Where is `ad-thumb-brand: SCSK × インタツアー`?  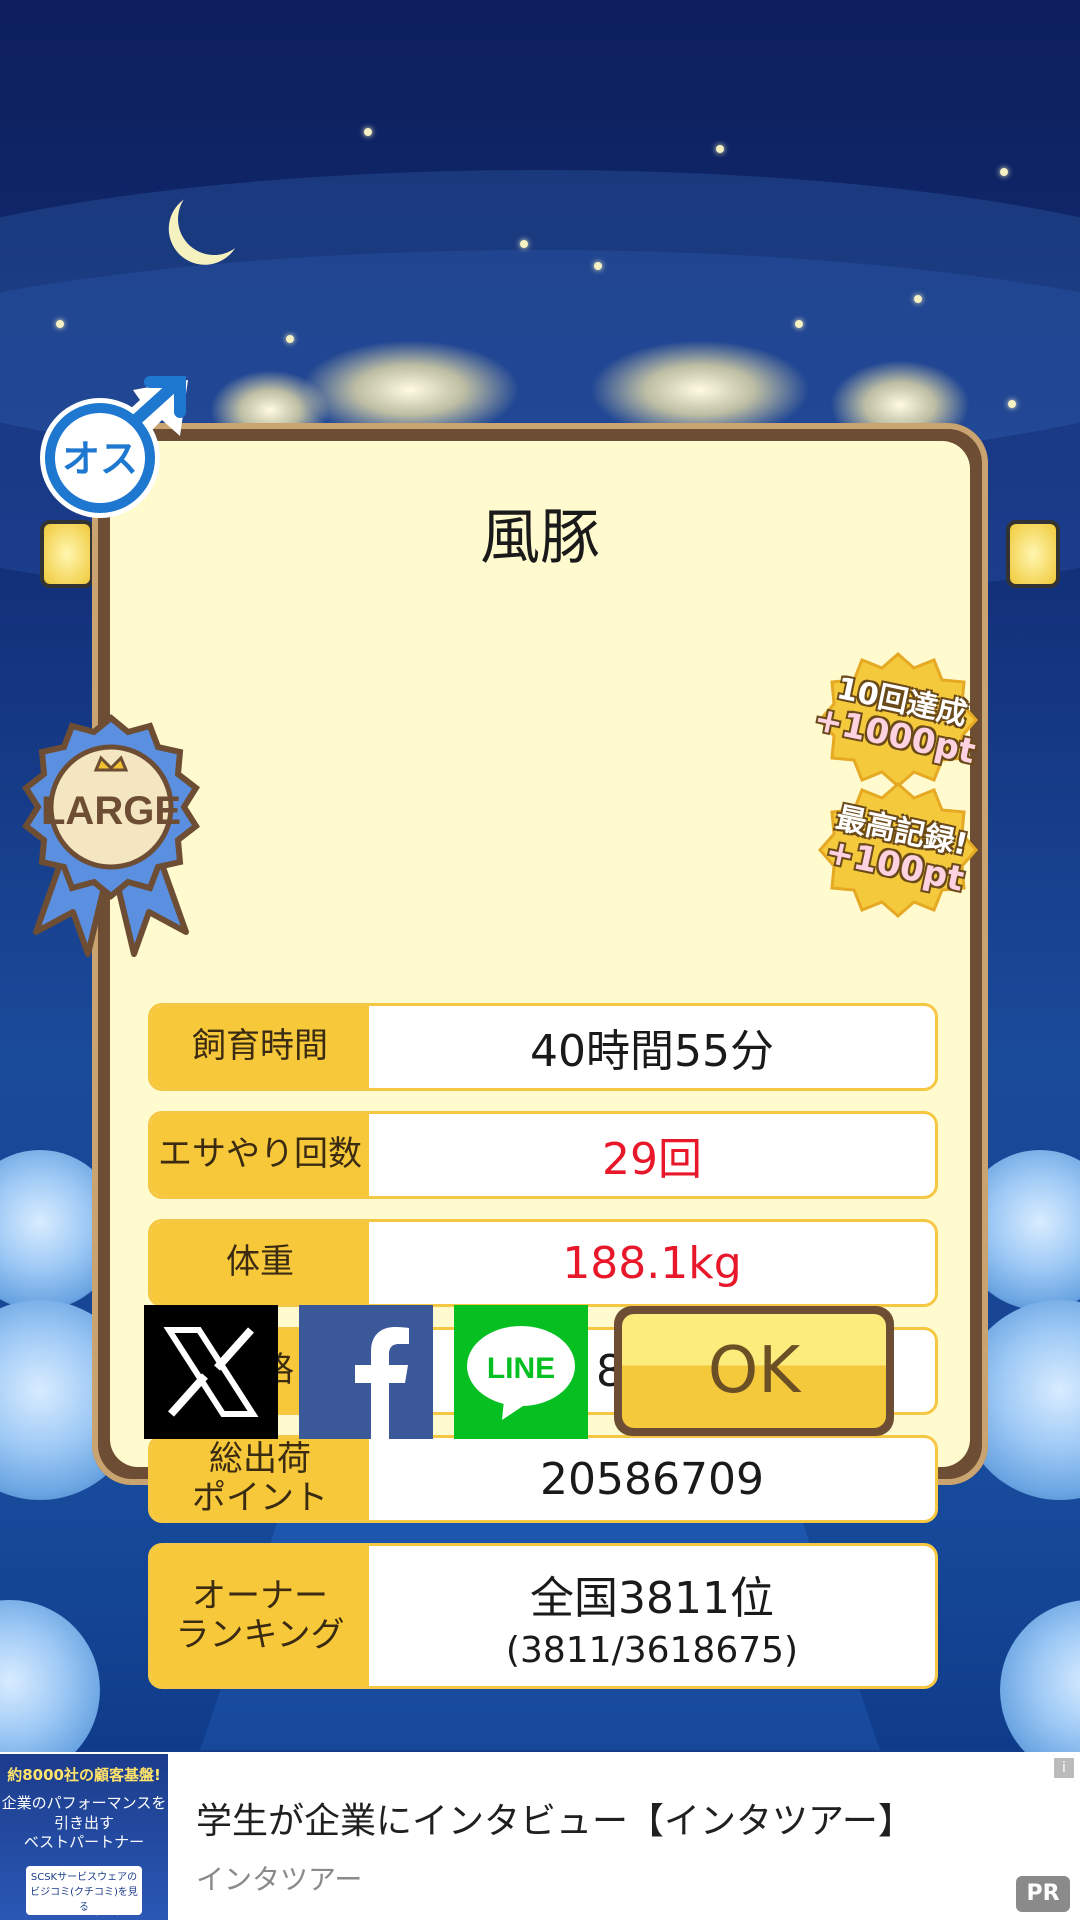
ad-thumb-brand: SCSK × インタツアー is located at coordinates (84, 1912).